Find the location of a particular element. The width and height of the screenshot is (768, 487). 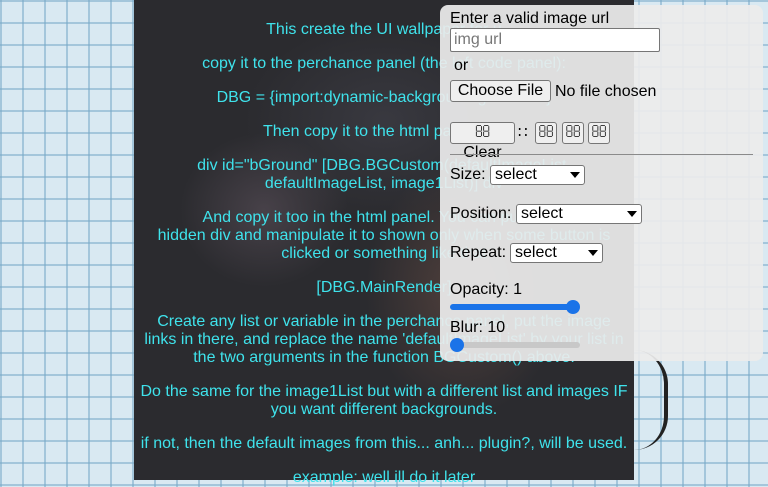

instruction-line: example: well ill do it later is located at coordinates (384, 477).